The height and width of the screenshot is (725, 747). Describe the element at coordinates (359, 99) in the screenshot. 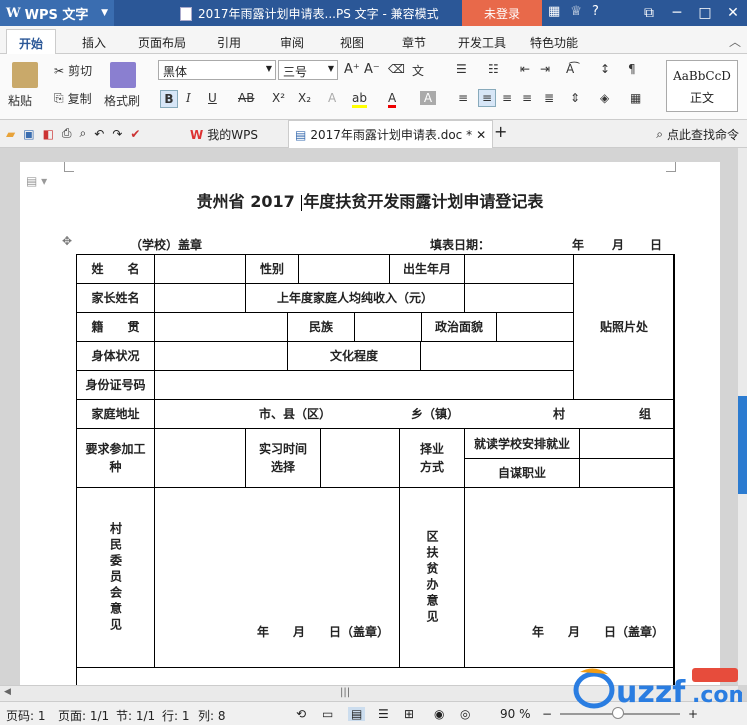

I see `highlight-icon: ab` at that location.